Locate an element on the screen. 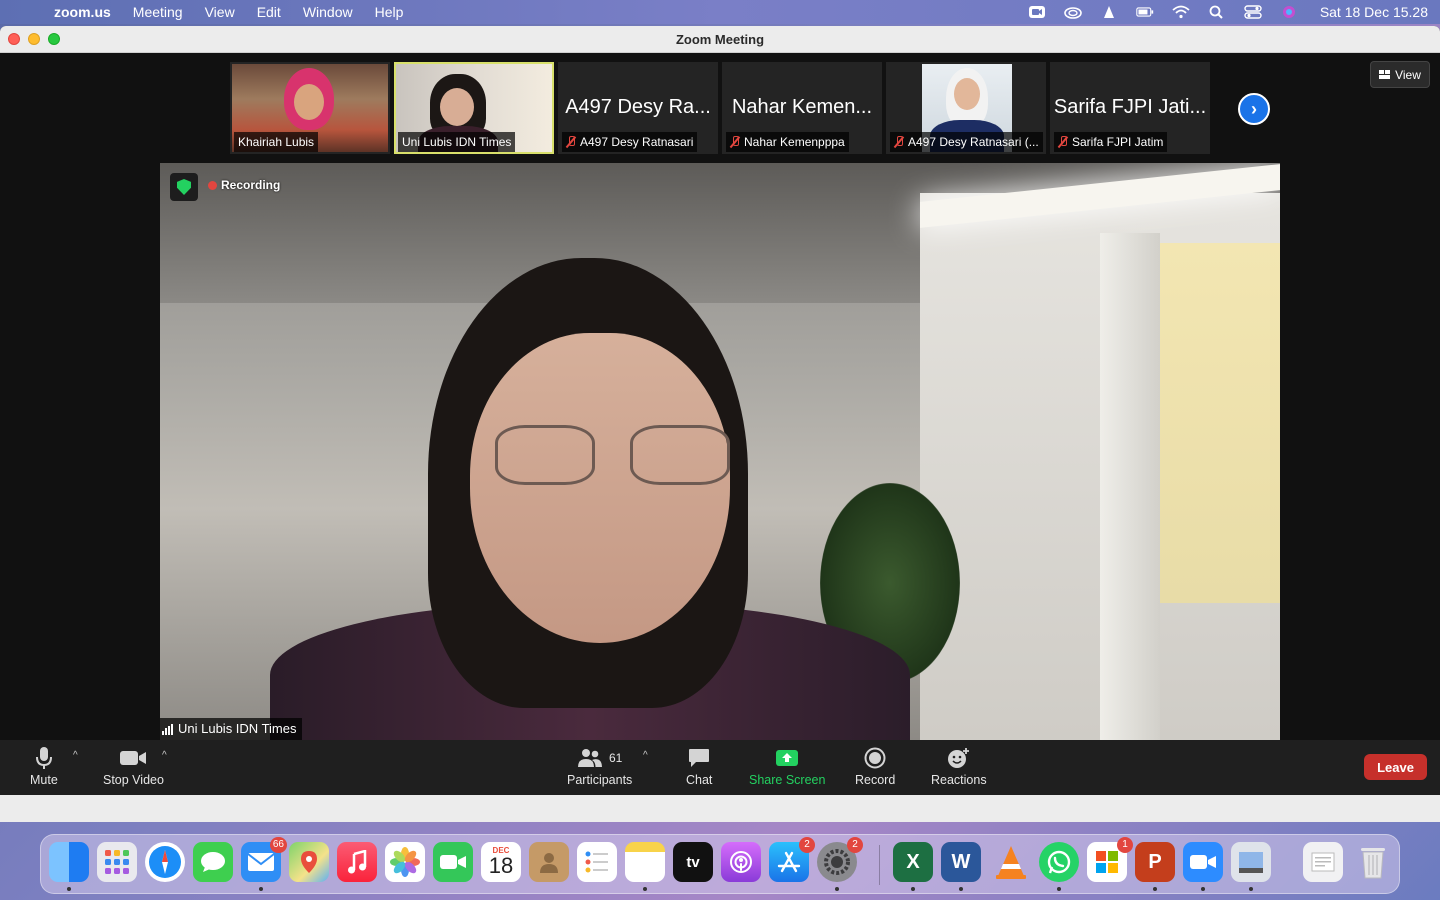 The height and width of the screenshot is (900, 1440). microphone-icon is located at coordinates (44, 758).